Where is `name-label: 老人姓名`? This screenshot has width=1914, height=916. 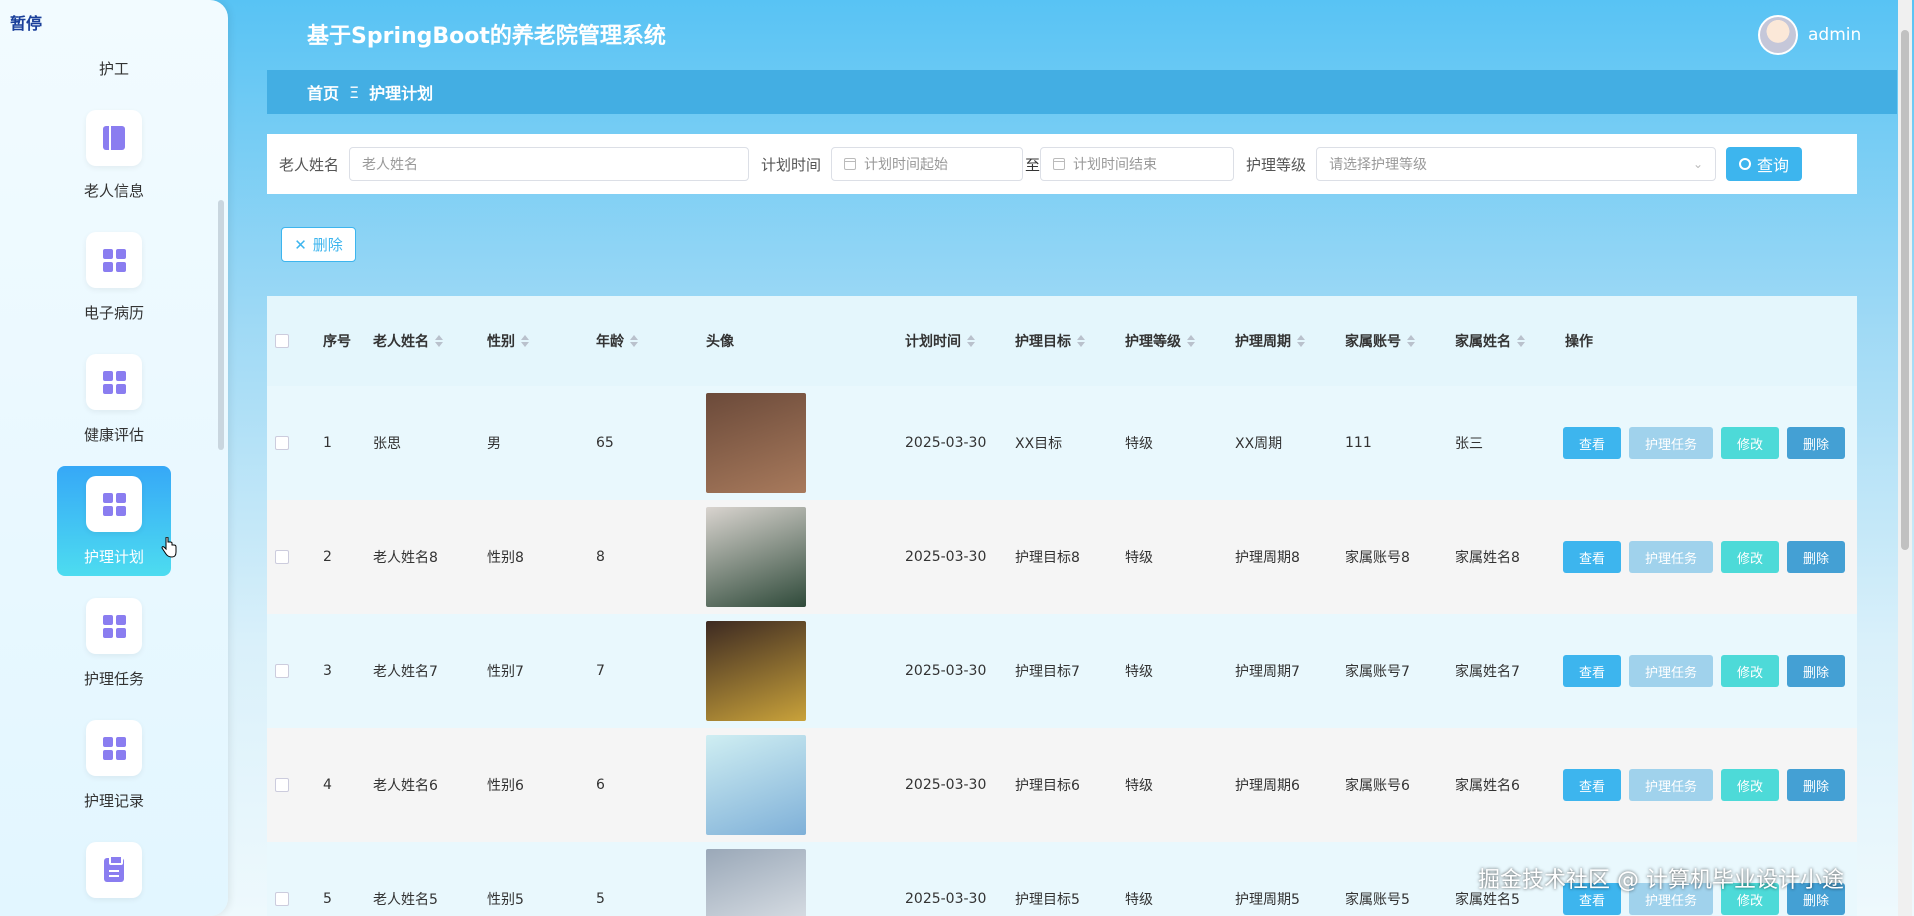 name-label: 老人姓名 is located at coordinates (309, 164).